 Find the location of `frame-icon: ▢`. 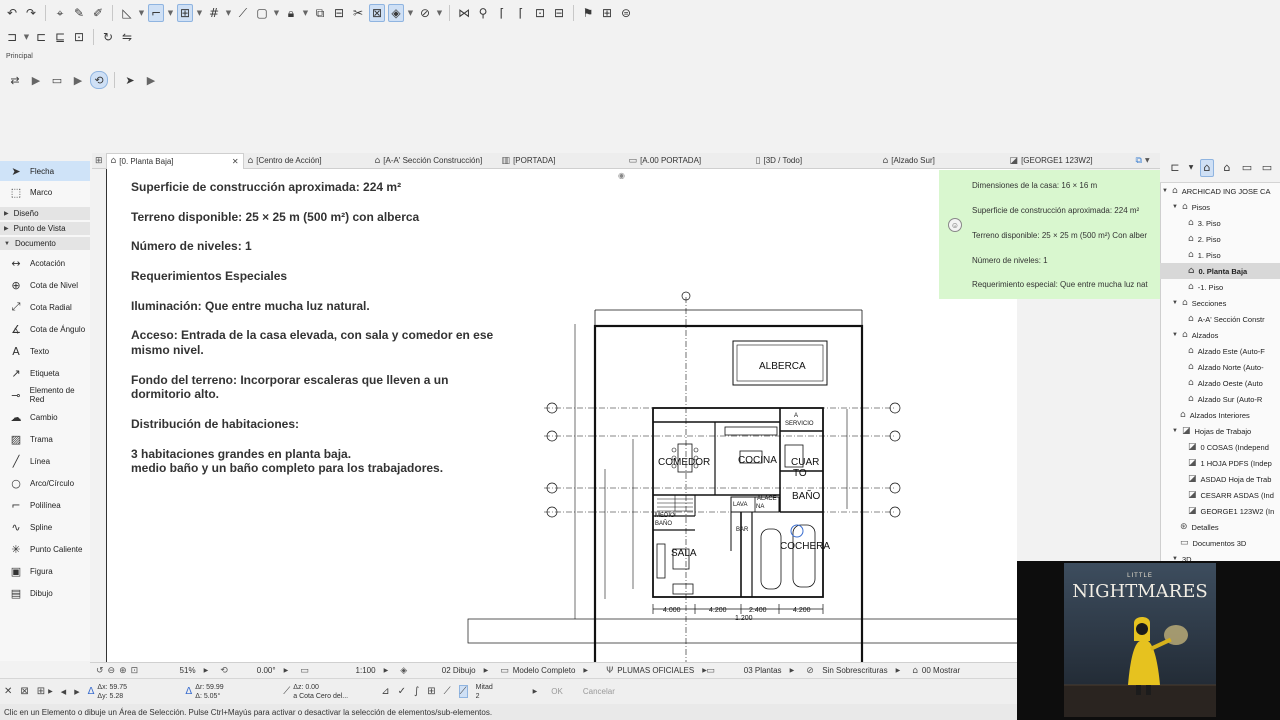

frame-icon: ▢ is located at coordinates (262, 13).